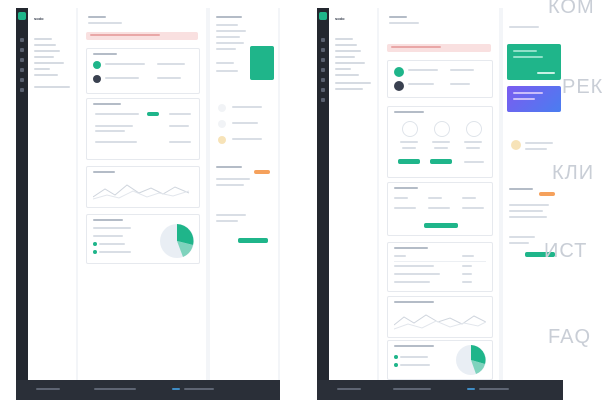 This screenshot has height=408, width=602. I want to click on left-icon-rail, so click(22, 204).